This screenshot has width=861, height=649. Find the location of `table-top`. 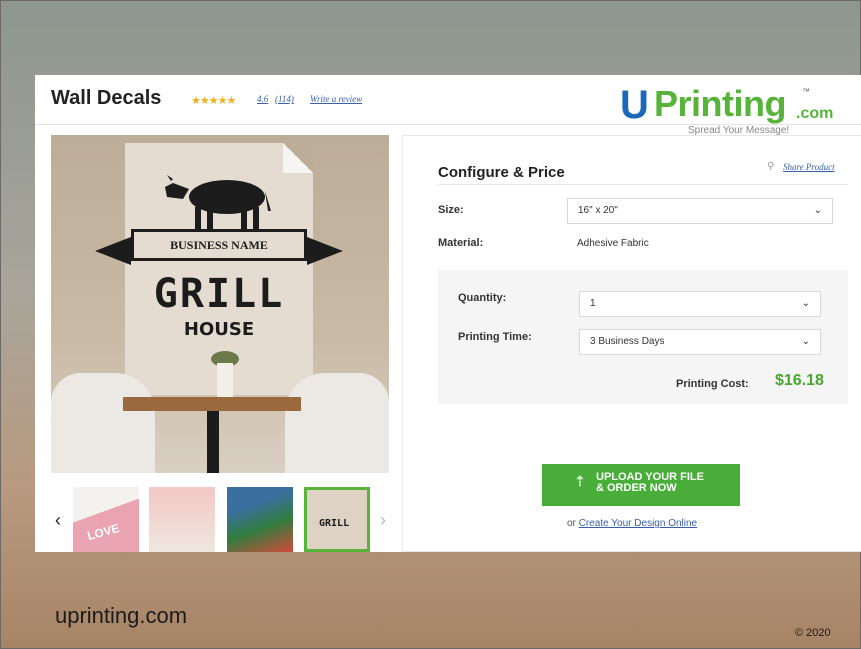

table-top is located at coordinates (212, 404).